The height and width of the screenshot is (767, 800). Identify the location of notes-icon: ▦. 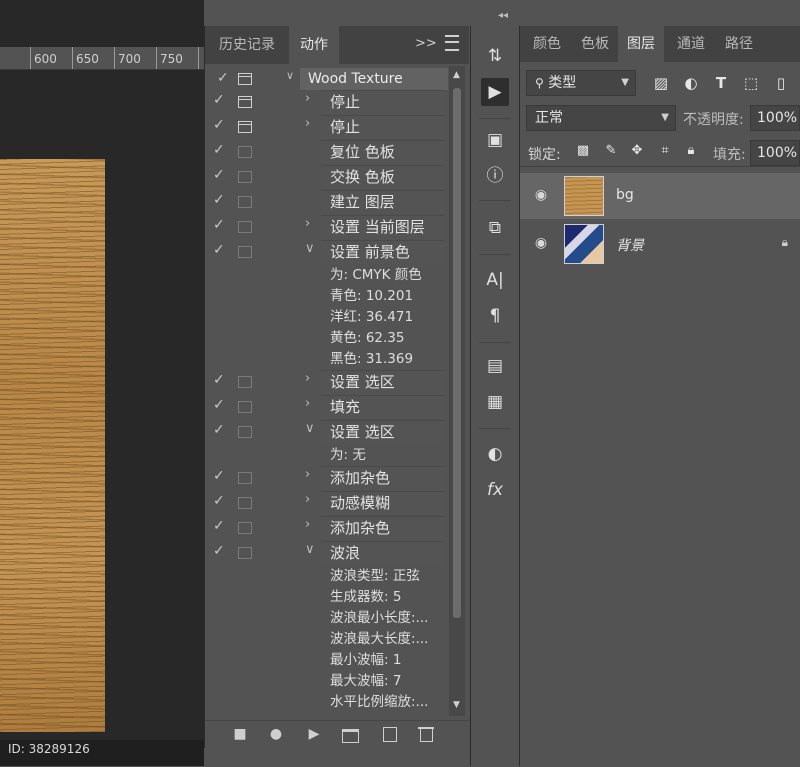
(495, 402).